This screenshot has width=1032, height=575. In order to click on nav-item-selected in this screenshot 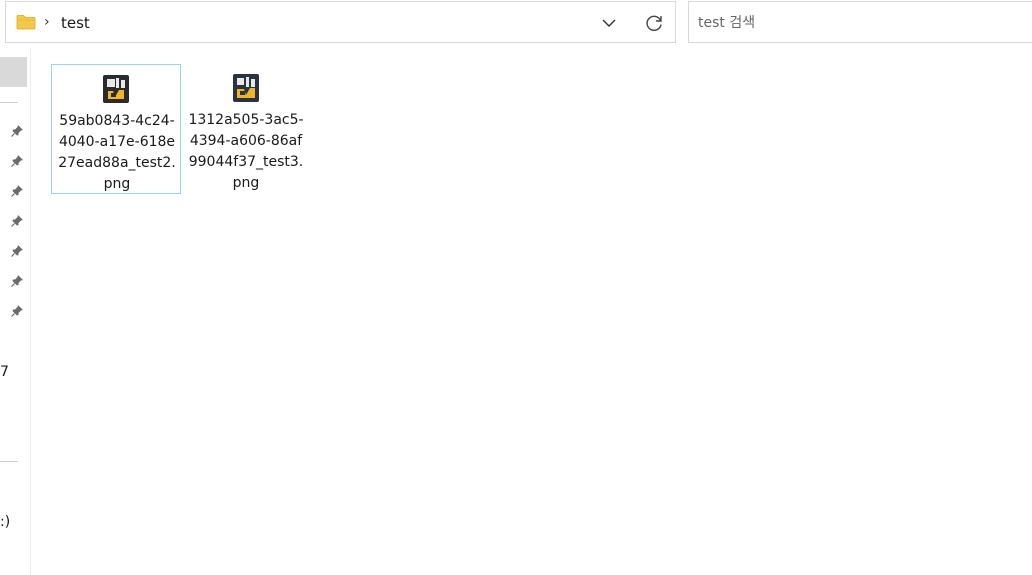, I will do `click(13, 72)`.